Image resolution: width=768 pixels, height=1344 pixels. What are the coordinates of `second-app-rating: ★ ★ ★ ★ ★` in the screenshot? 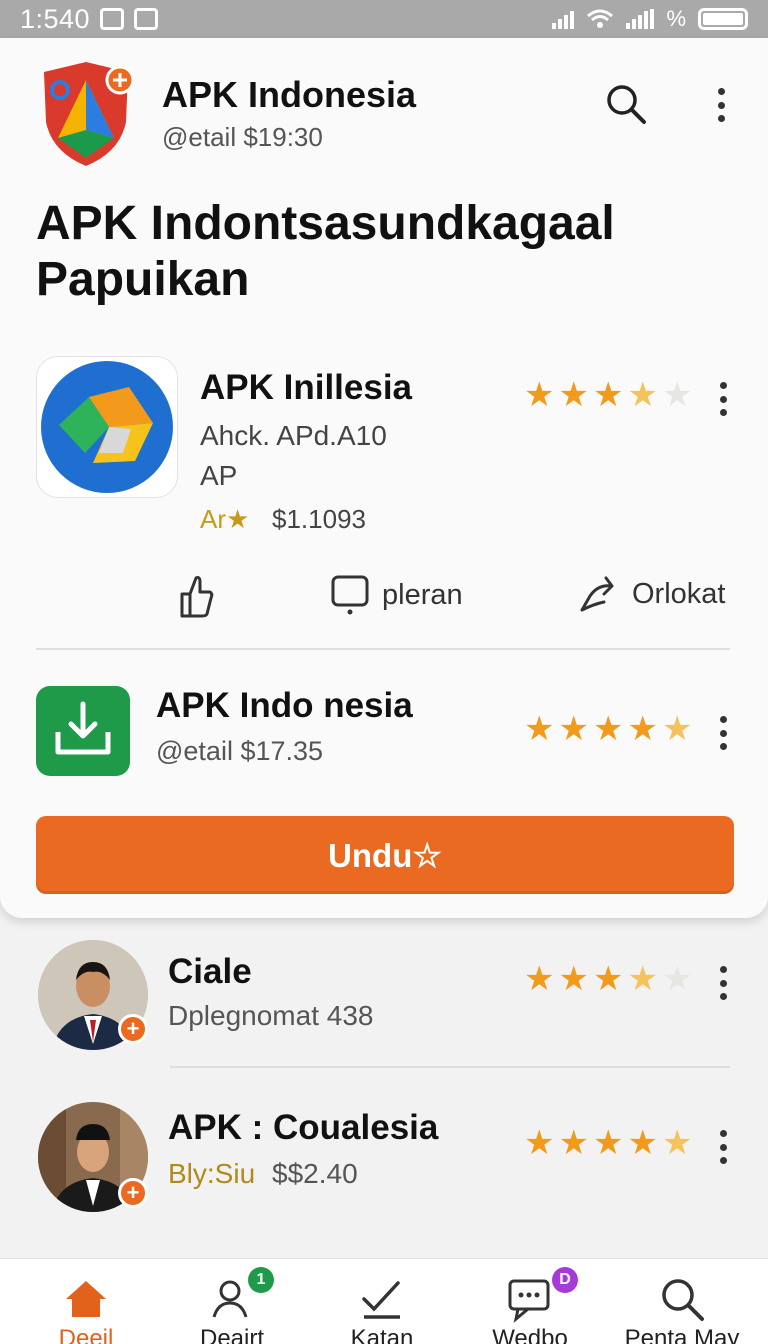 It's located at (608, 729).